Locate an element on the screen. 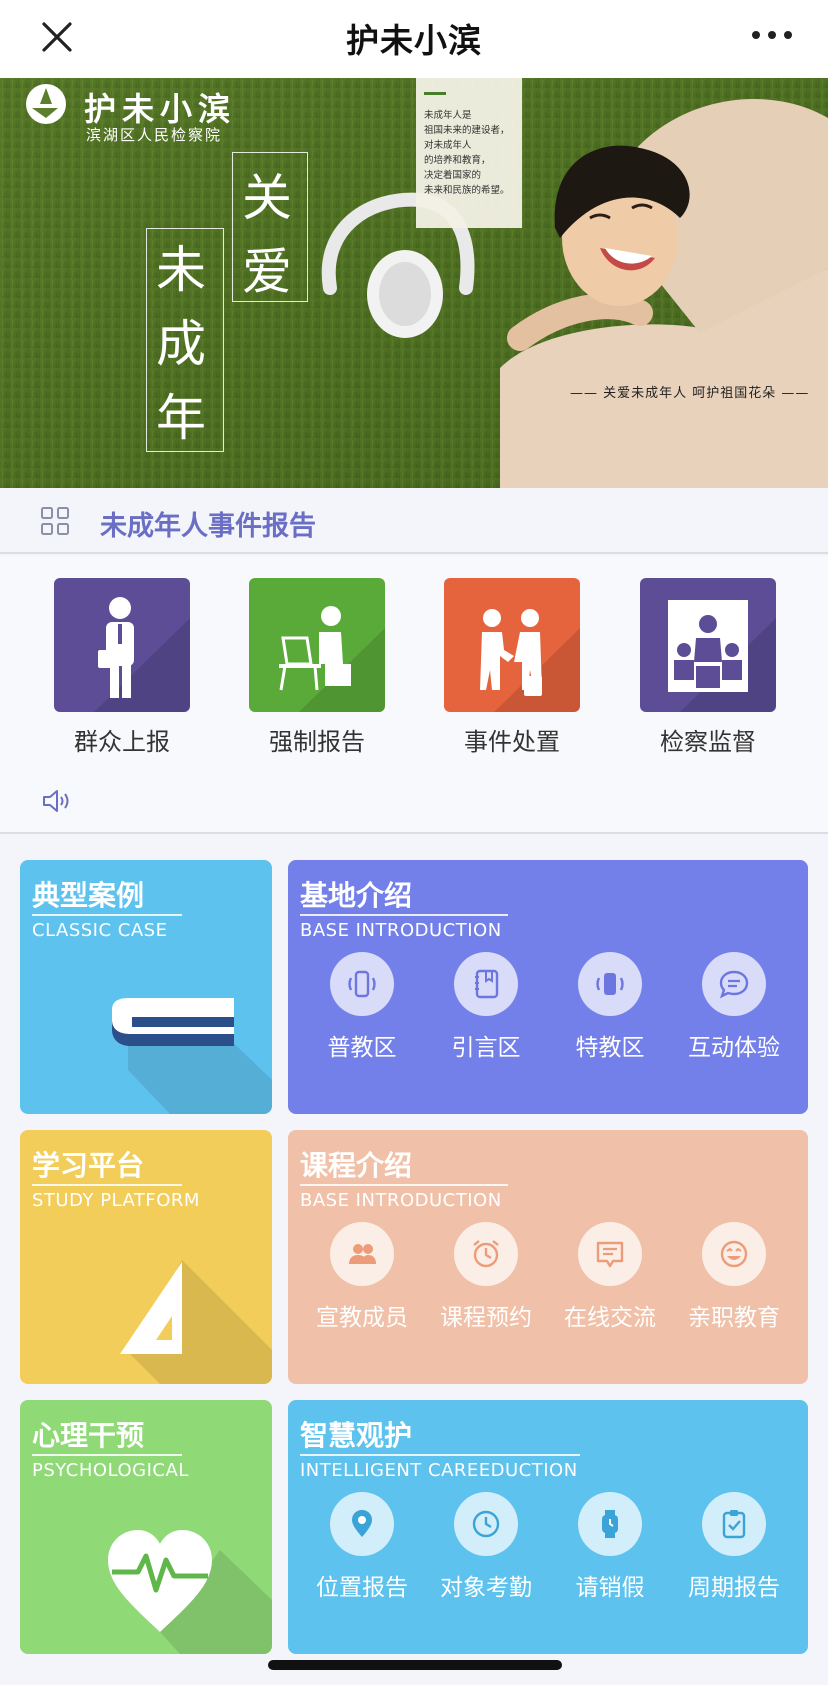 Image resolution: width=828 pixels, height=1685 pixels. card-base-introduction: 基地介绍 BASE INTRODUCTION 普教区 引言区 特教区 互动体验 is located at coordinates (548, 987).